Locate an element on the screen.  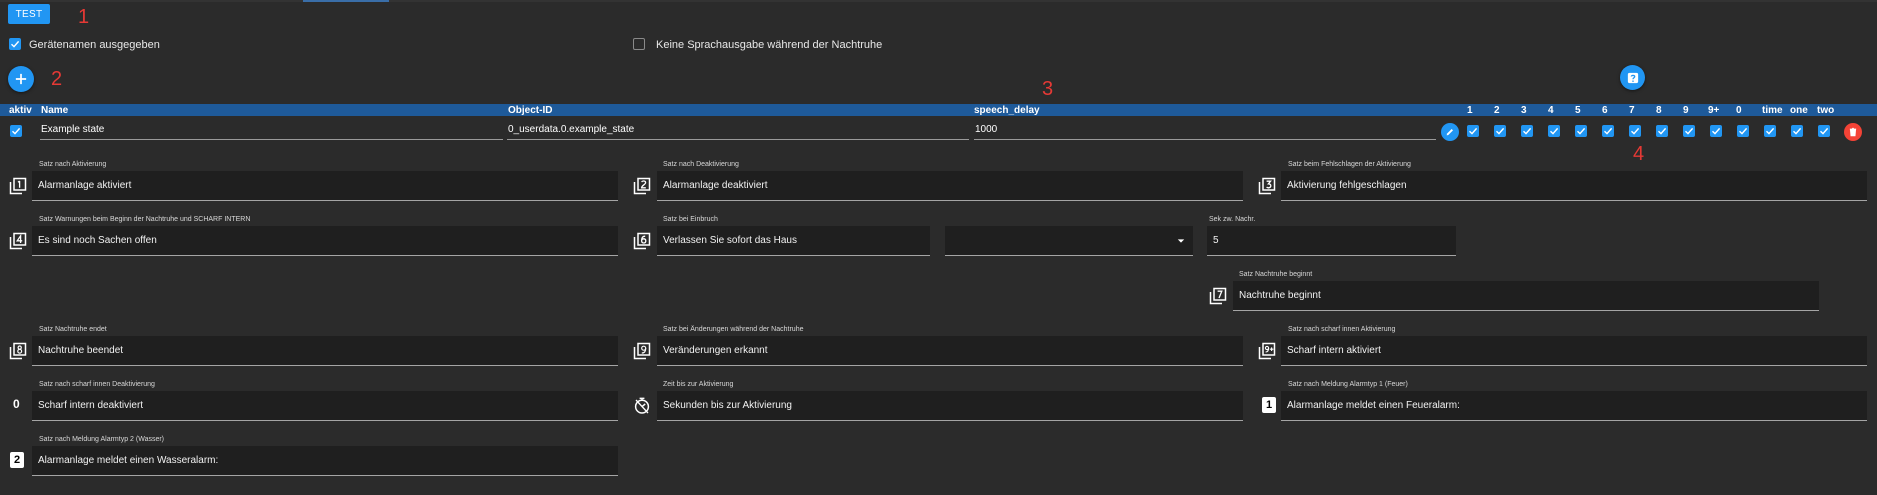
field-label: Satz nach Aktivierung is located at coordinates (73, 164).